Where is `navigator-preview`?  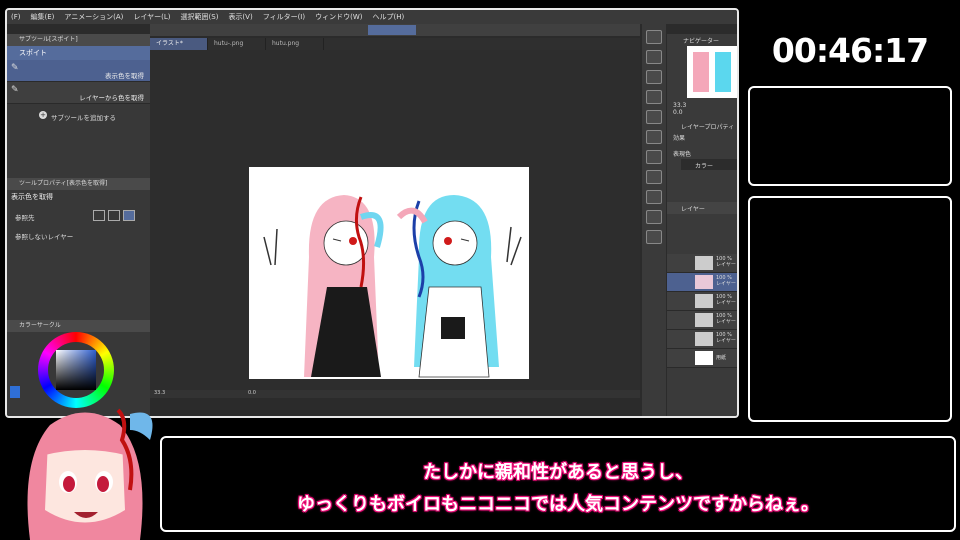 navigator-preview is located at coordinates (712, 72).